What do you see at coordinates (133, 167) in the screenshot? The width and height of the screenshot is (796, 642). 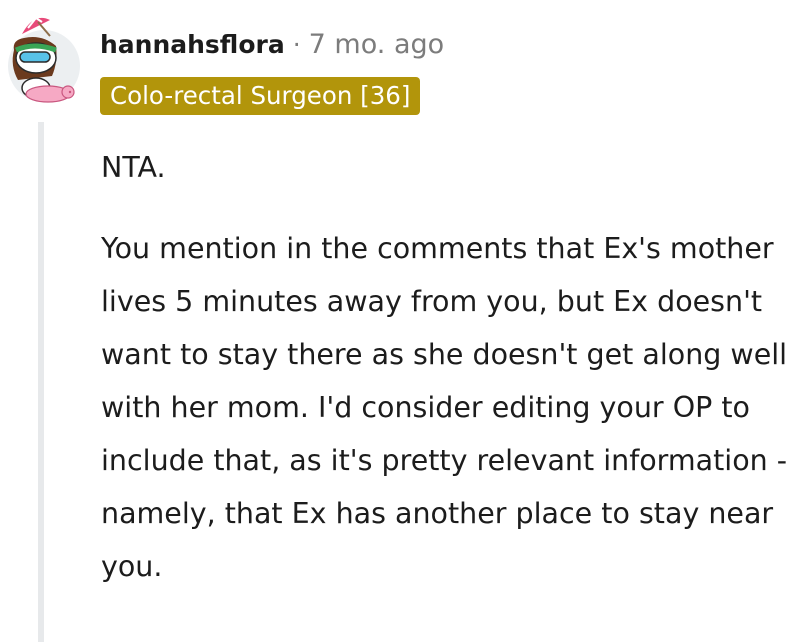 I see `comment-paragraph: NTA.` at bounding box center [133, 167].